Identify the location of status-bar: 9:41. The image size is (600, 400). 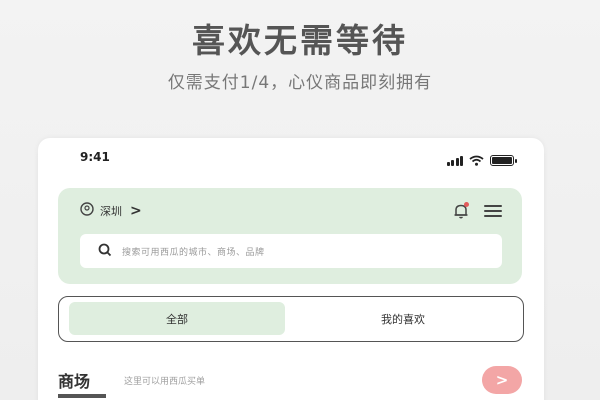
(291, 158).